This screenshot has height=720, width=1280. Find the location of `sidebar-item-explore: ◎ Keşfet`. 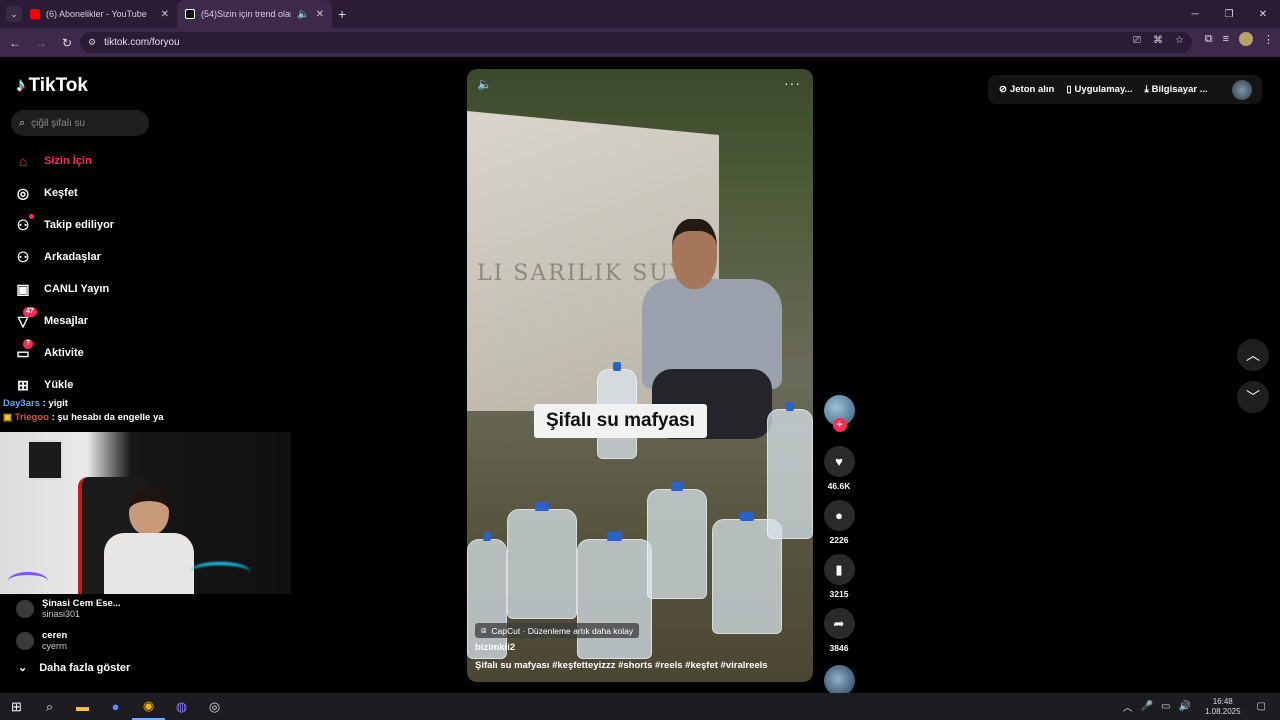

sidebar-item-explore: ◎ Keşfet is located at coordinates (64, 193).